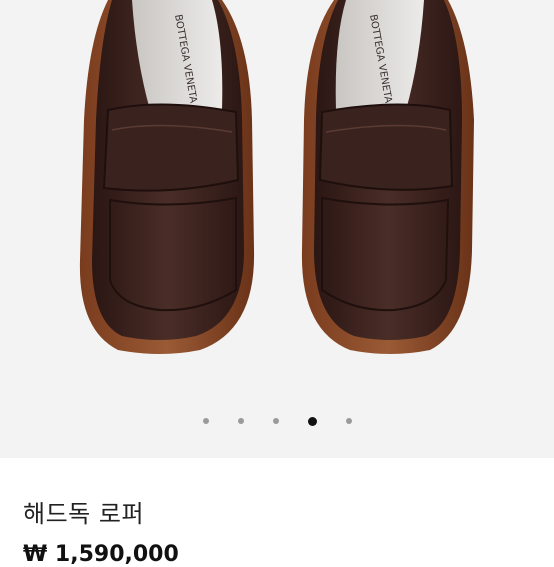  I want to click on product-title: 해드독 로퍼, so click(84, 514).